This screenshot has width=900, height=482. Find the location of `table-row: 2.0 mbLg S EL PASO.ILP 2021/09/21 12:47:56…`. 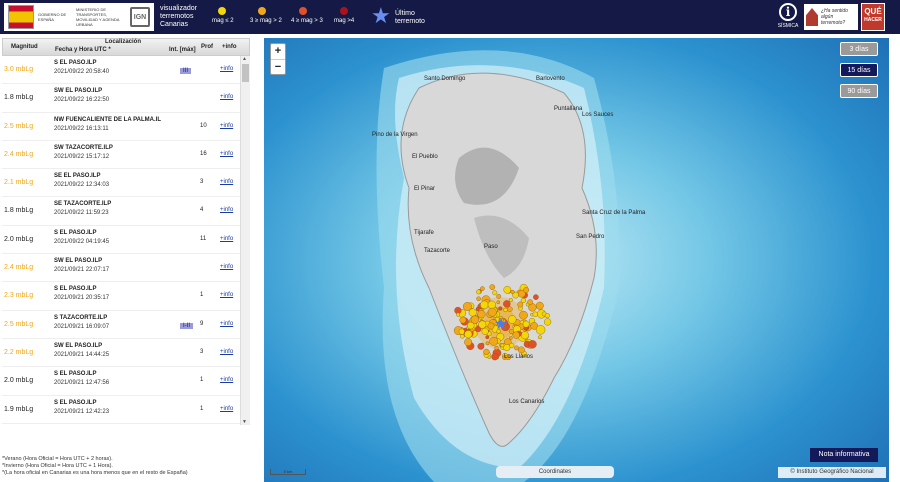

table-row: 2.0 mbLg S EL PASO.ILP 2021/09/21 12:47:56… is located at coordinates (126, 381).